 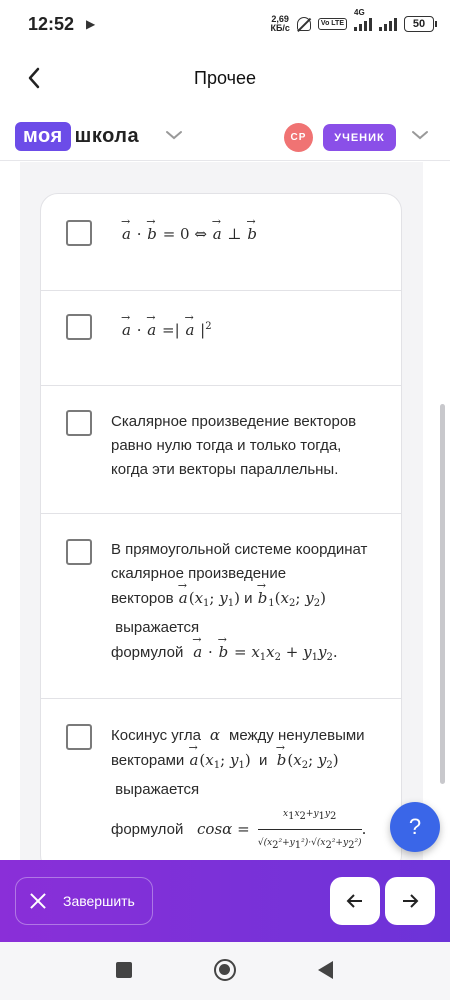 I want to click on network-speed: 2,69 КБ/с, so click(x=280, y=23).